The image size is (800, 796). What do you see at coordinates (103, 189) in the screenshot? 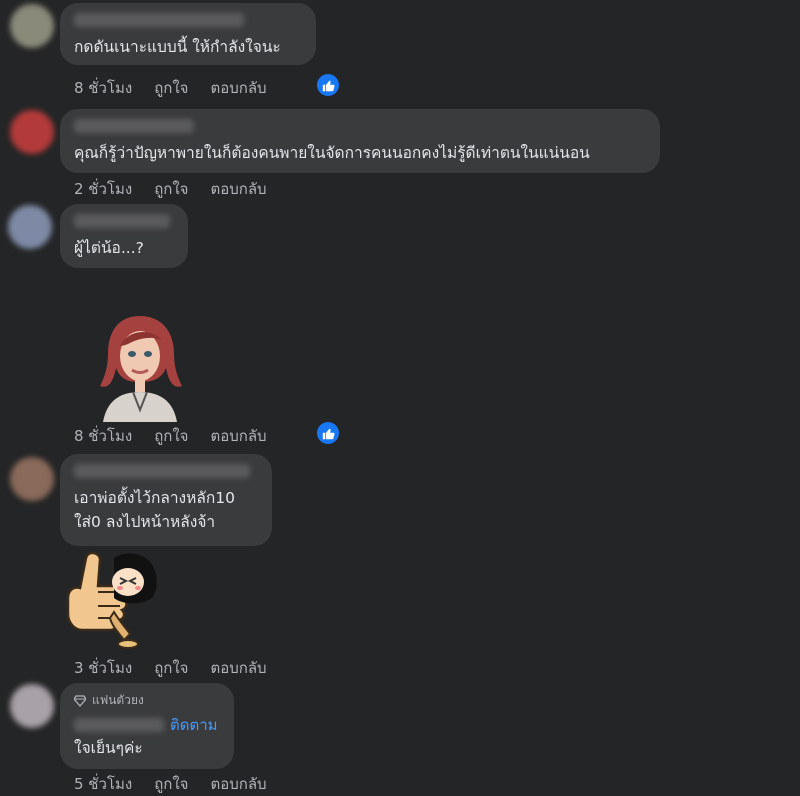
I see `comment-time: 2 ชั่วโมง` at bounding box center [103, 189].